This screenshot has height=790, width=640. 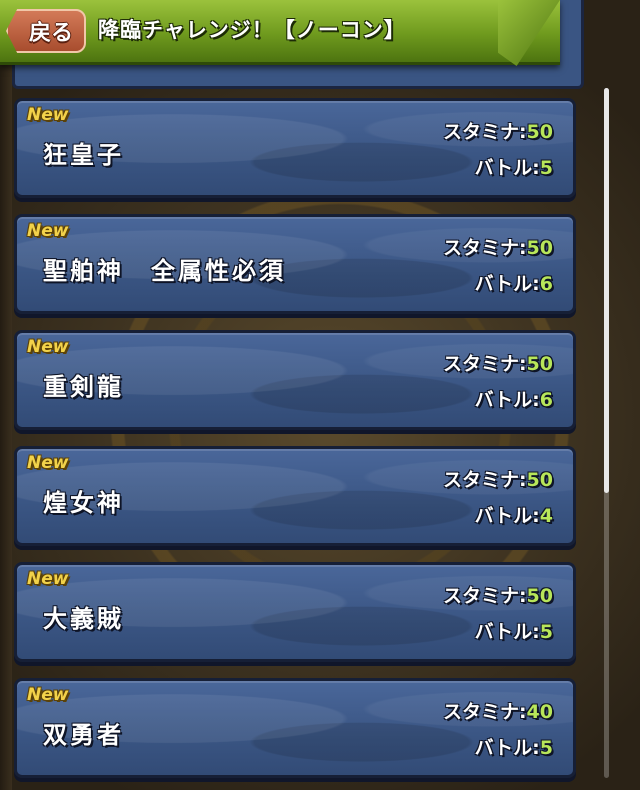 What do you see at coordinates (295, 380) in the screenshot?
I see `quest-card: New 重剣龍 スタミナ:50 バトル:6` at bounding box center [295, 380].